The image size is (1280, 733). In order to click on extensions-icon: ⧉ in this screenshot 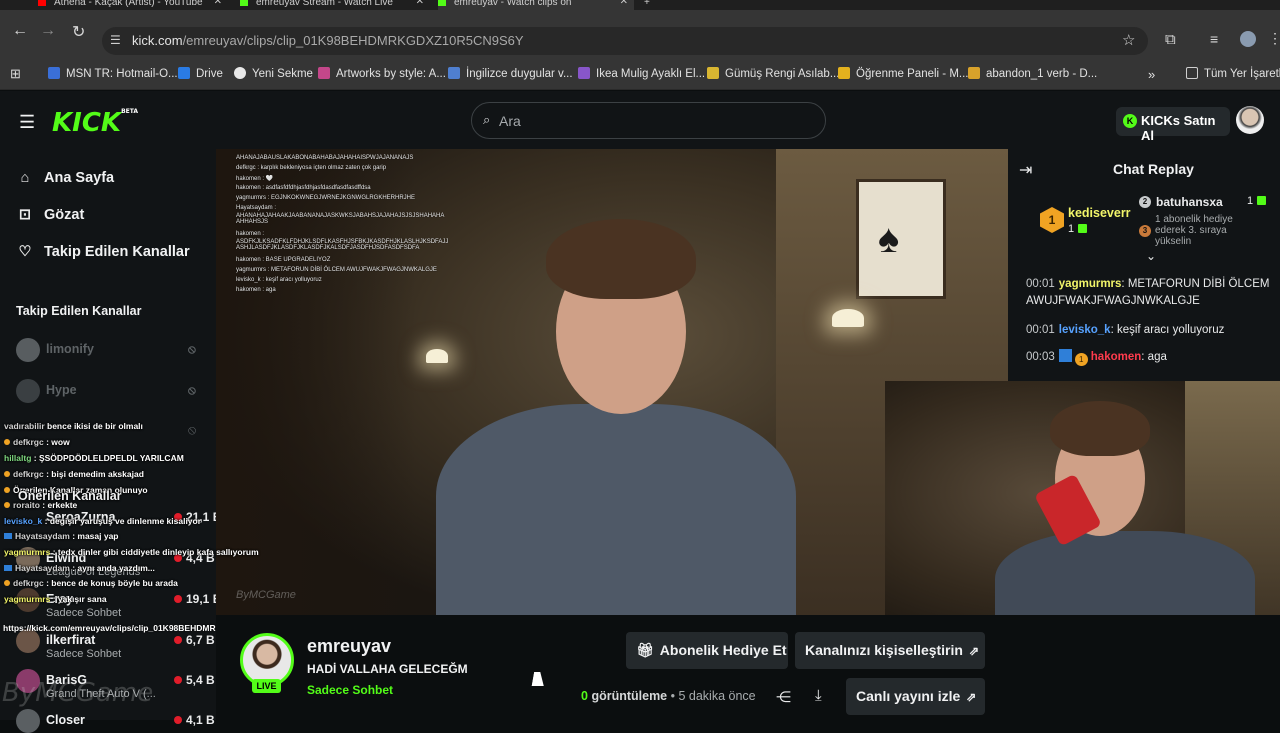, I will do `click(1170, 39)`.